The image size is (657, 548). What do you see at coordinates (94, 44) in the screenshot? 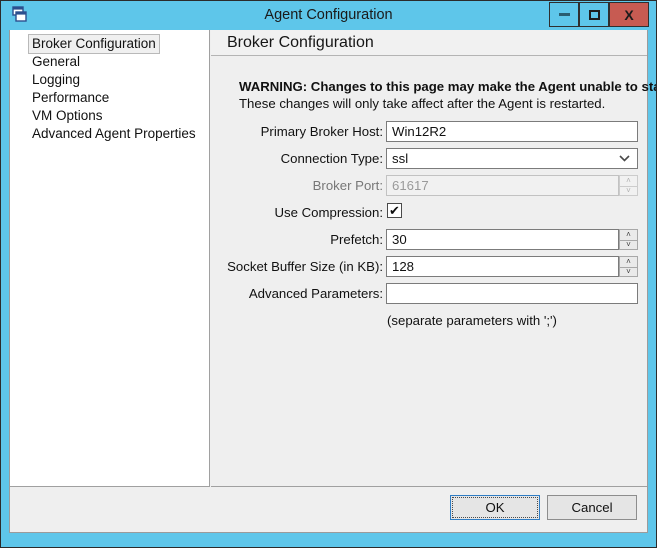
I see `sidebar-item-broker-configuration: Broker Configuration` at bounding box center [94, 44].